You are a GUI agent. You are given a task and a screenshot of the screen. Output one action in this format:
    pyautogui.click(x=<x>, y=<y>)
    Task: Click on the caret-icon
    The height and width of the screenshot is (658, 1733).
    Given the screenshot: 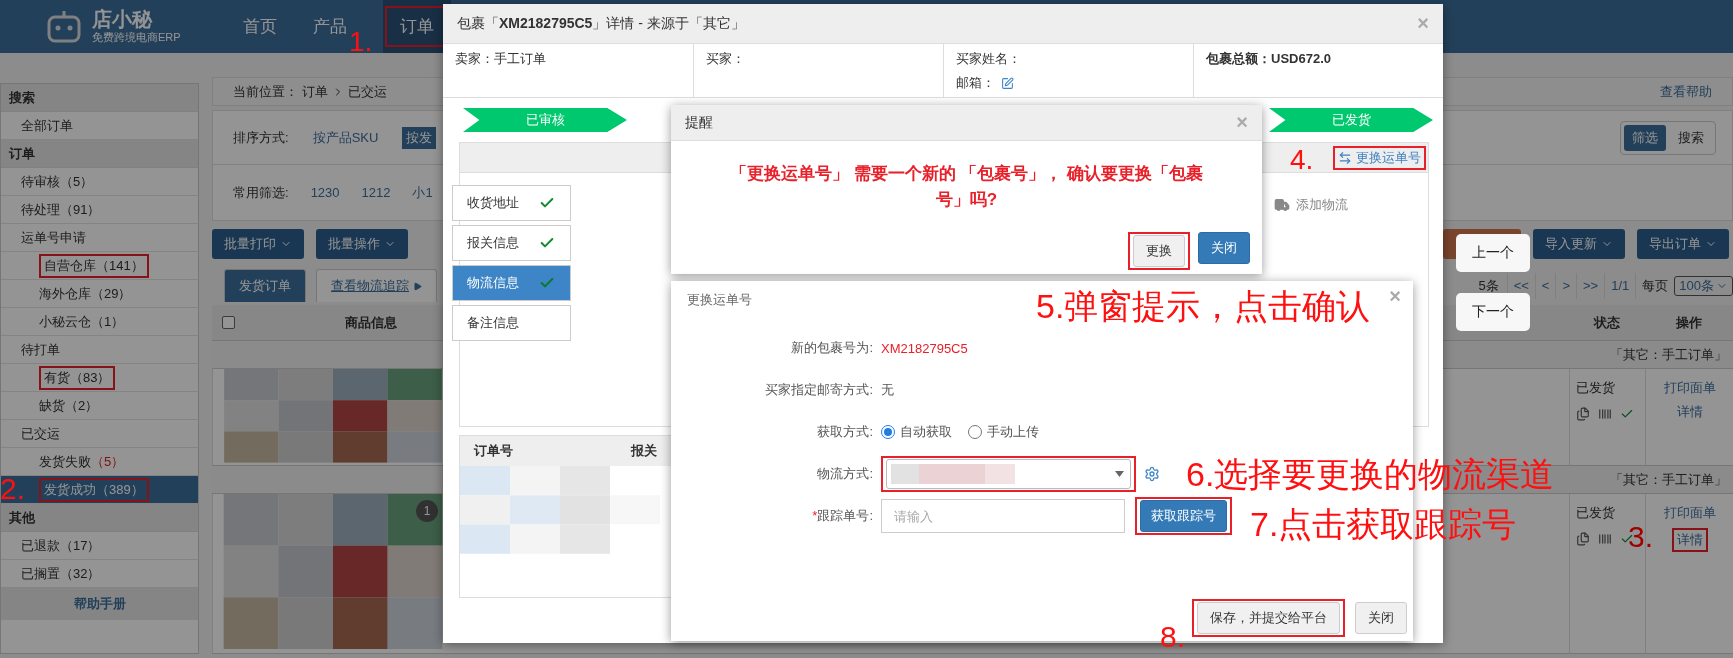 What is the action you would take?
    pyautogui.click(x=1119, y=474)
    